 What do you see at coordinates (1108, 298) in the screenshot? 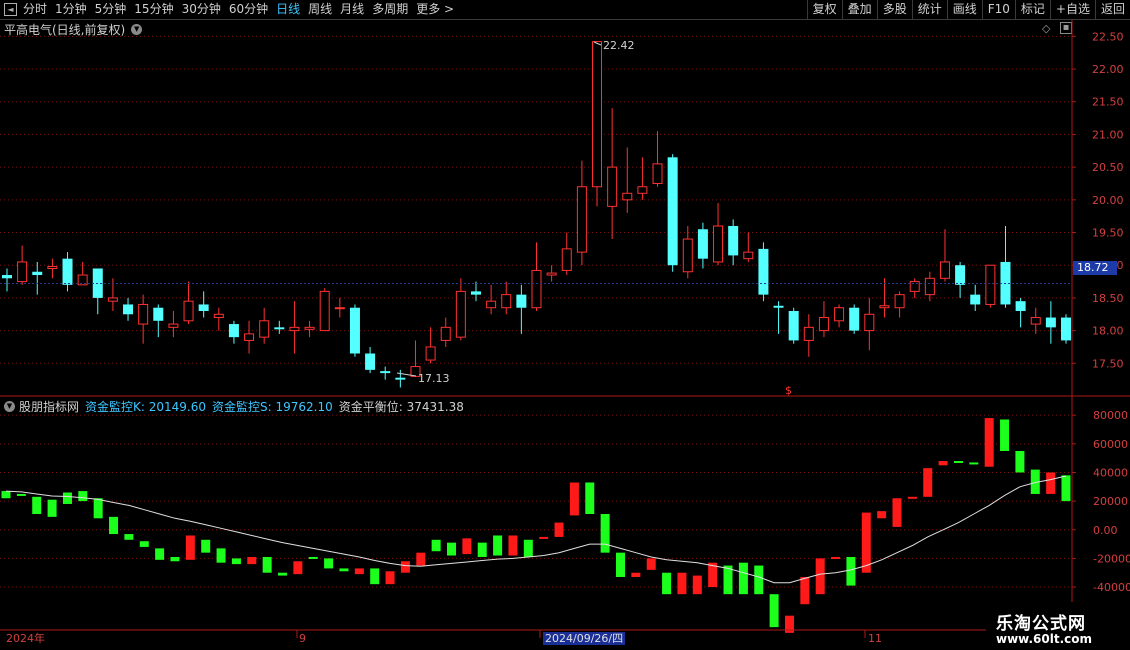
I see `price-tick: 18.50` at bounding box center [1108, 298].